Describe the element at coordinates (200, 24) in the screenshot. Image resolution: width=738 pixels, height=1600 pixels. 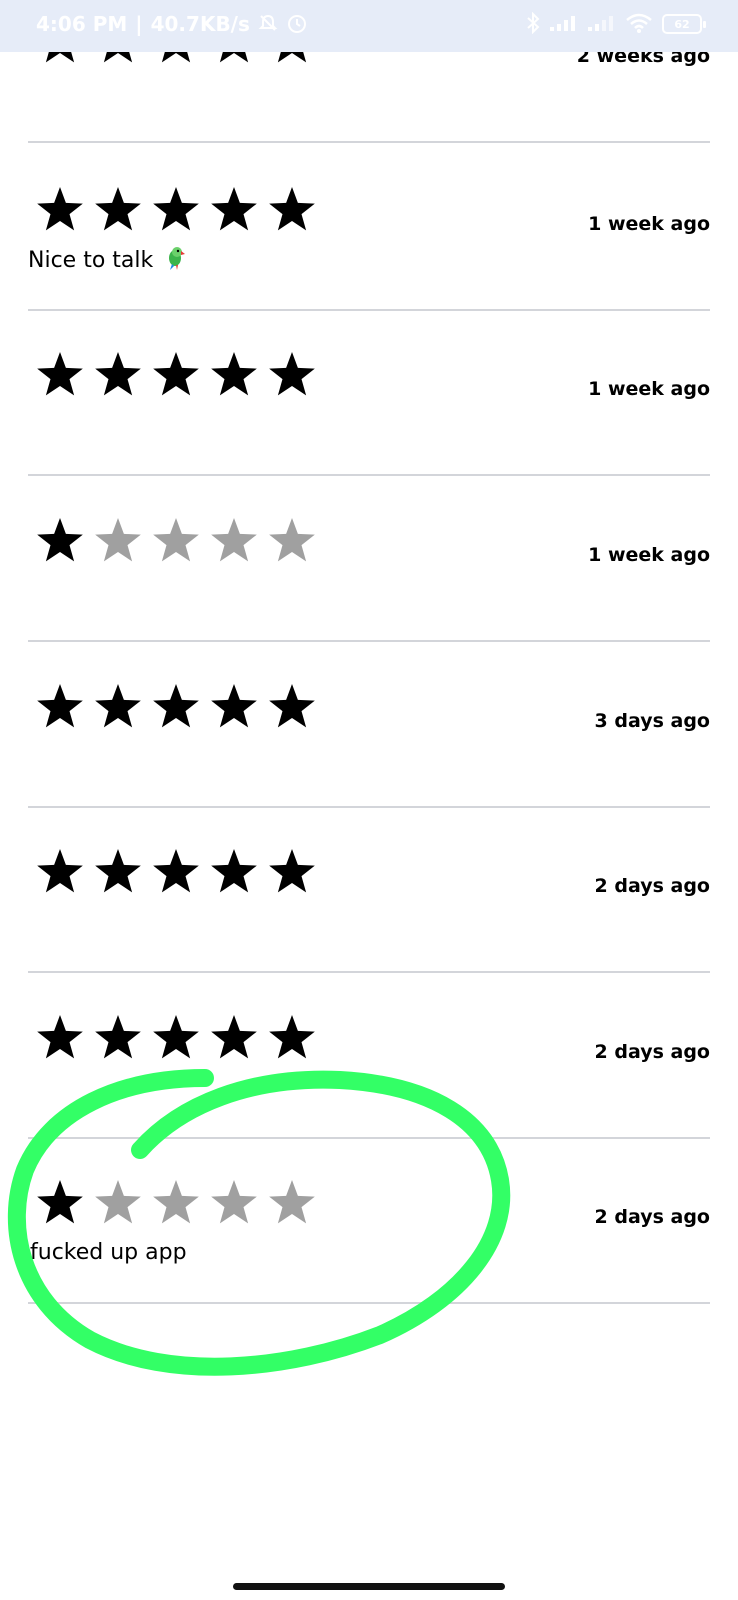
I see `network-speed: 40.7KB/s` at that location.